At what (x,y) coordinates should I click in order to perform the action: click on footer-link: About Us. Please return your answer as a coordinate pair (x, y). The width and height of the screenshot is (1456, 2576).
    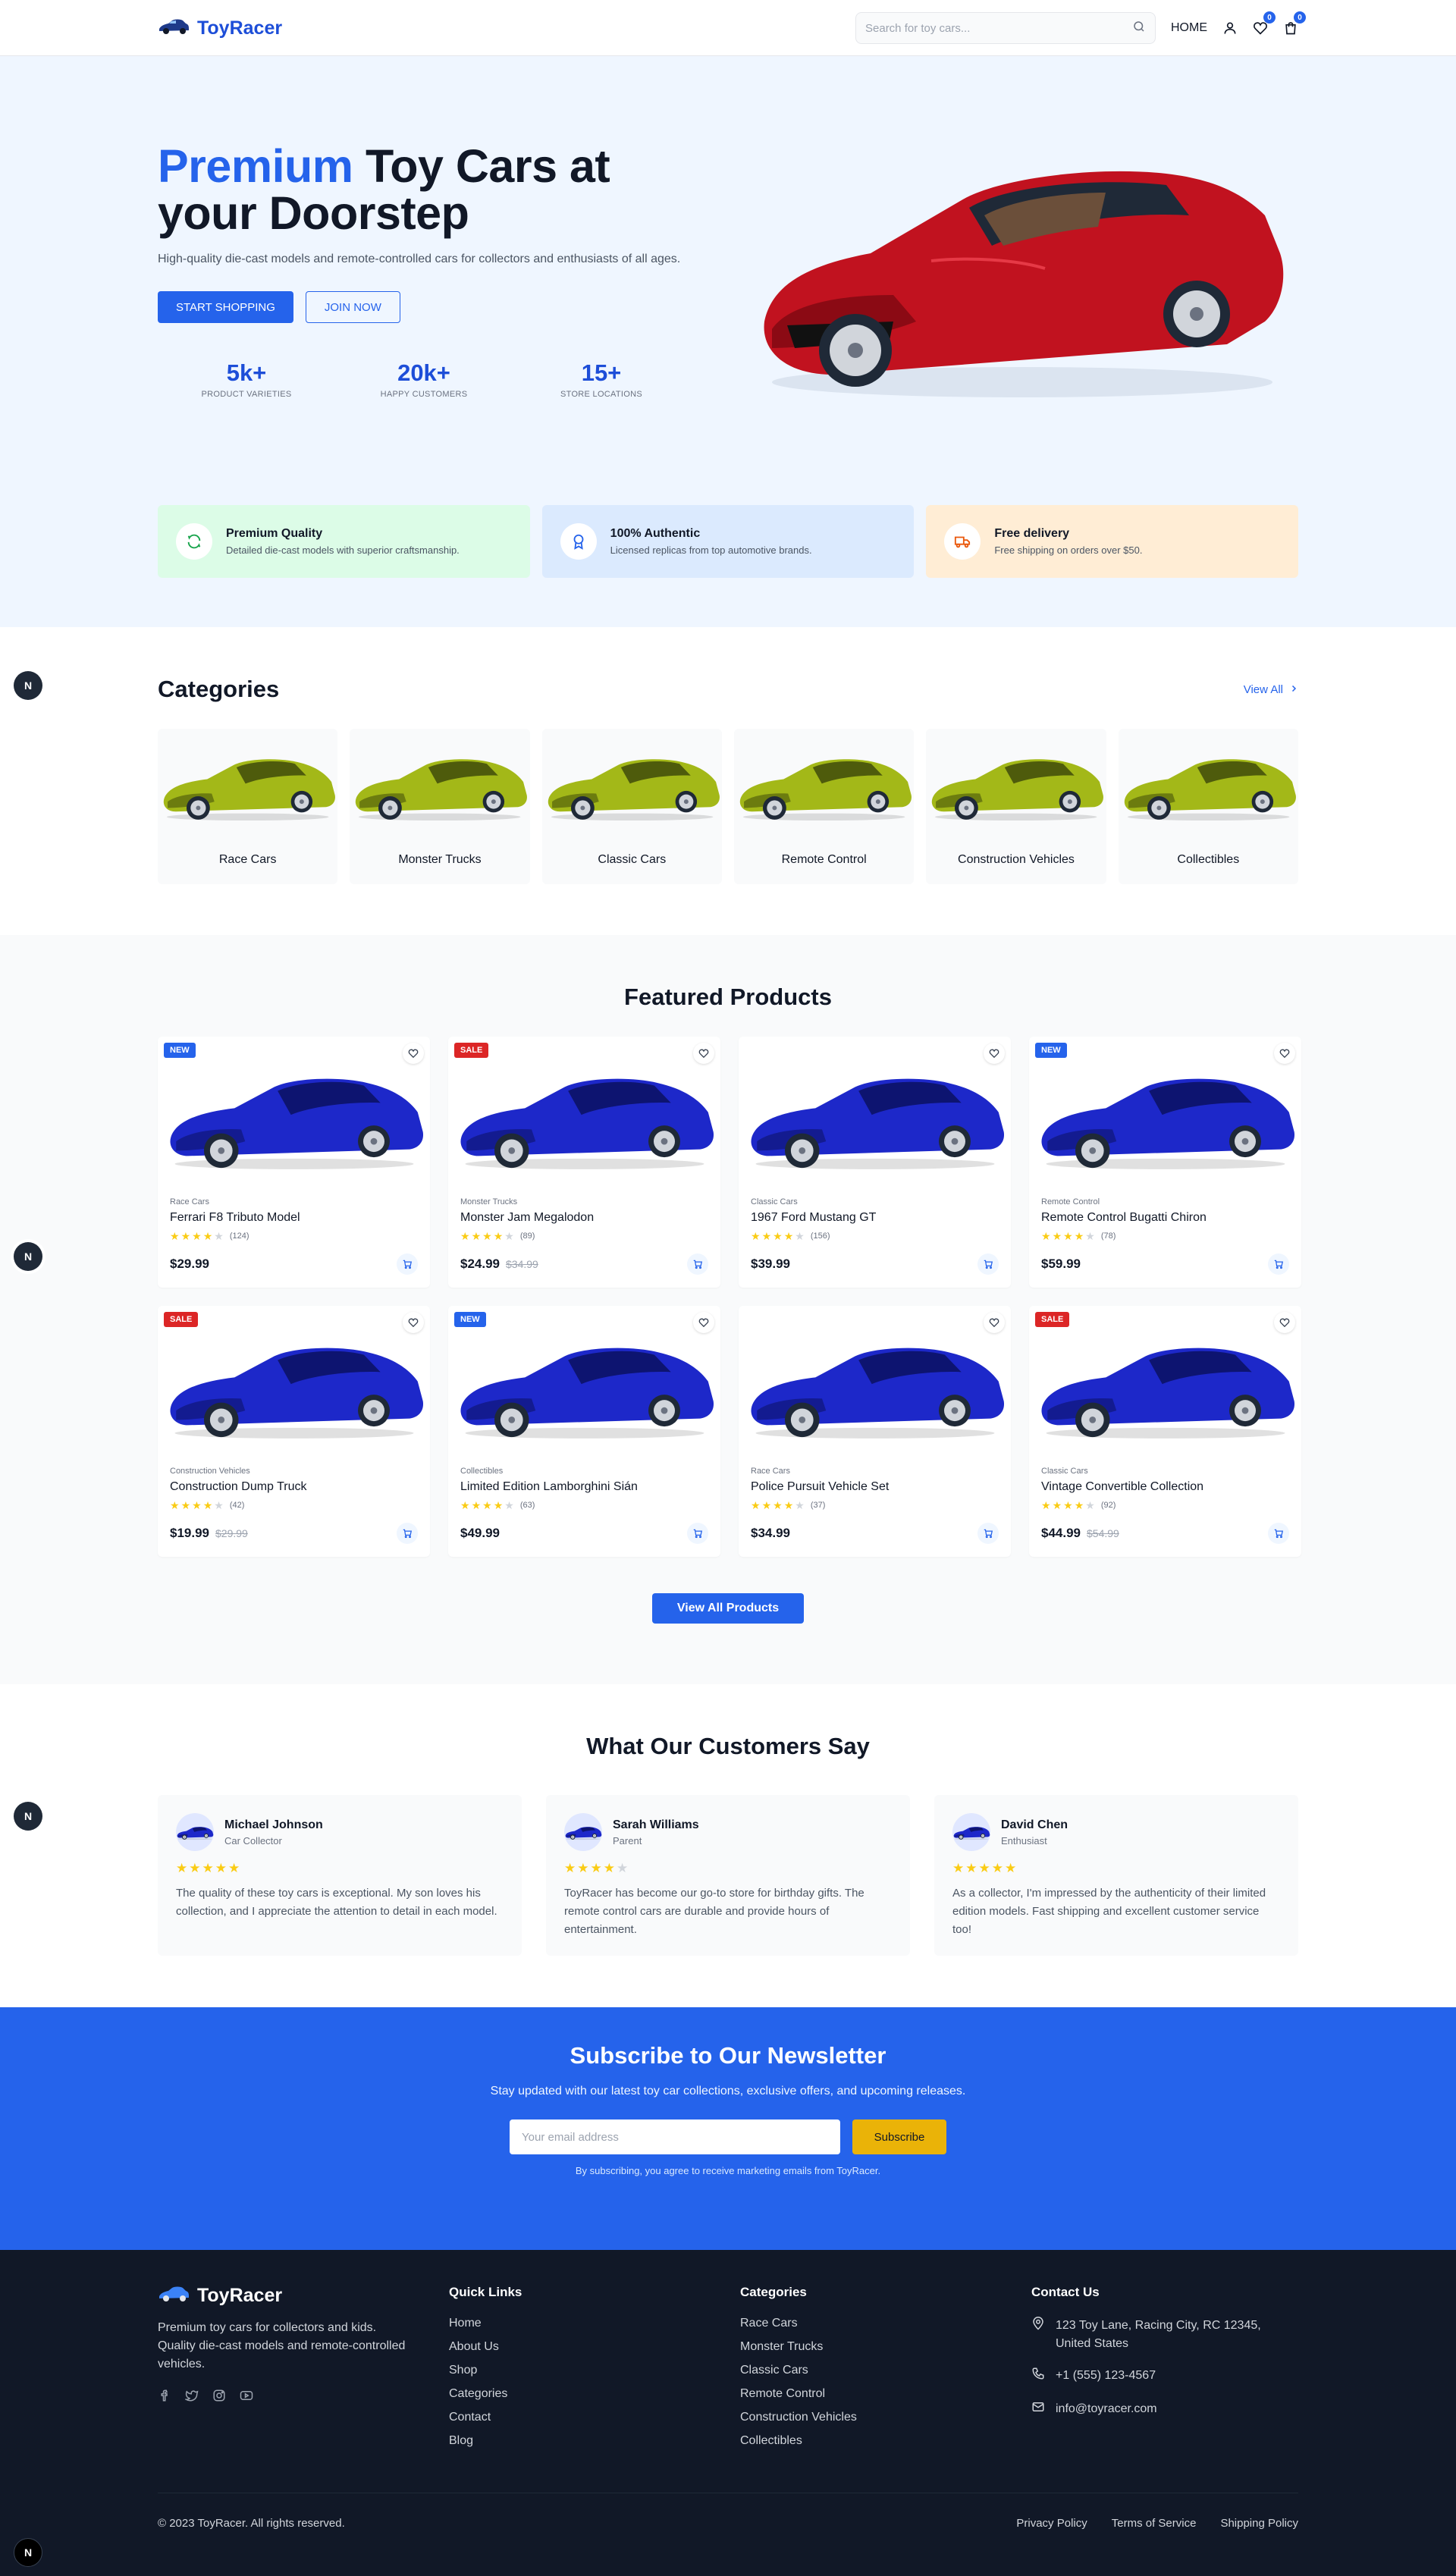
    Looking at the image, I should click on (594, 2347).